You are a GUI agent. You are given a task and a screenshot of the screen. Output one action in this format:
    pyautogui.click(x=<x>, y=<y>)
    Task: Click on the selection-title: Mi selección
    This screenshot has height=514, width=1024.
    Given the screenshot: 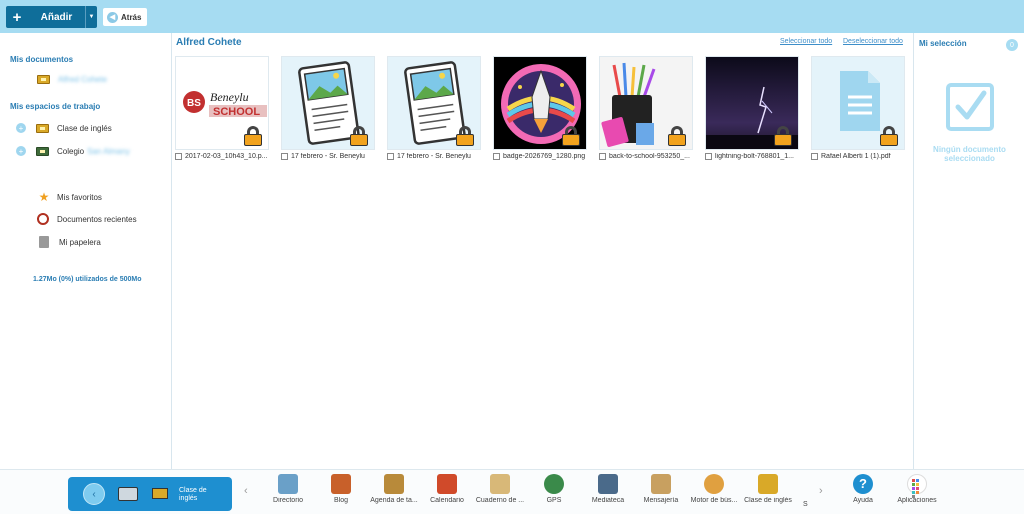 What is the action you would take?
    pyautogui.click(x=943, y=43)
    